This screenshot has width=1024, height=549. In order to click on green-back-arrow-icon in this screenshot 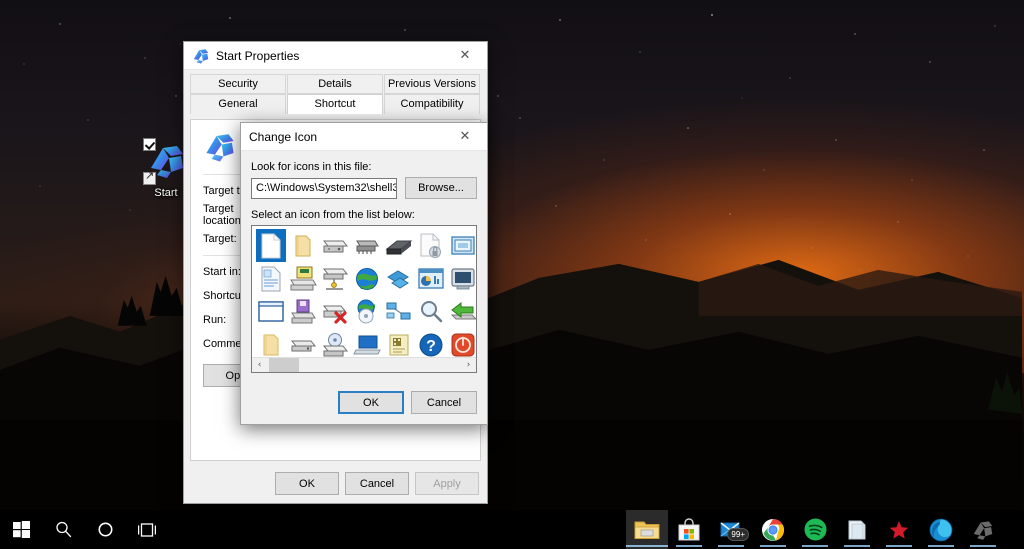, I will do `click(462, 311)`.